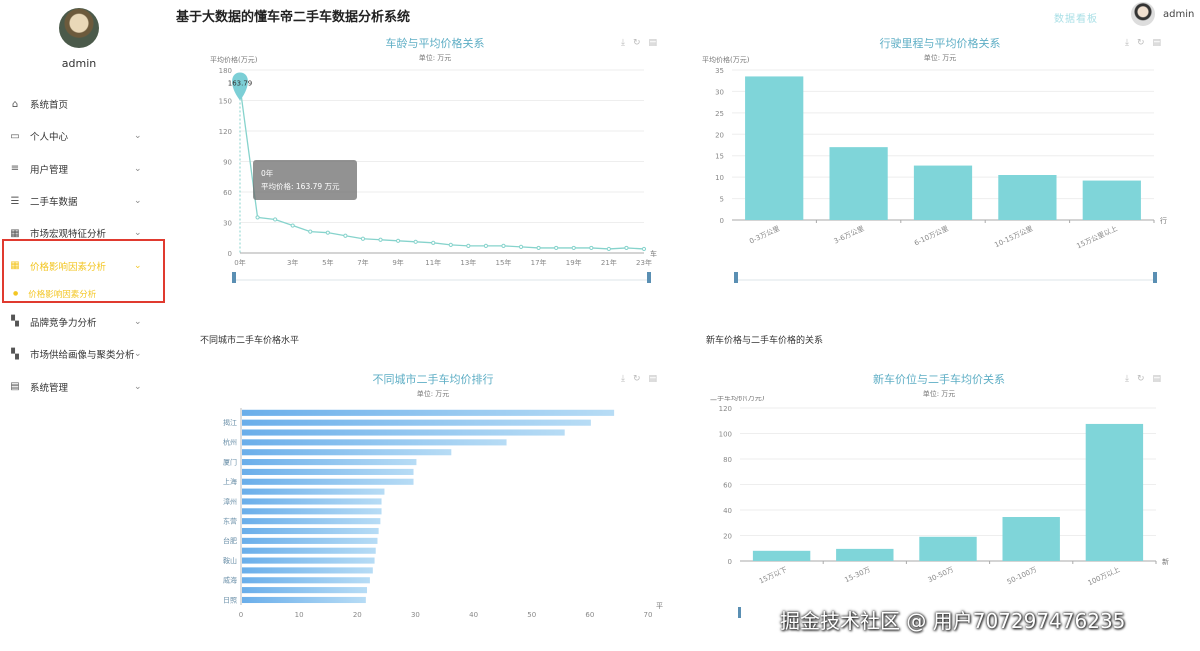 This screenshot has width=1200, height=651. Describe the element at coordinates (49, 388) in the screenshot. I see `sidebar-item-label: 系统管理` at that location.